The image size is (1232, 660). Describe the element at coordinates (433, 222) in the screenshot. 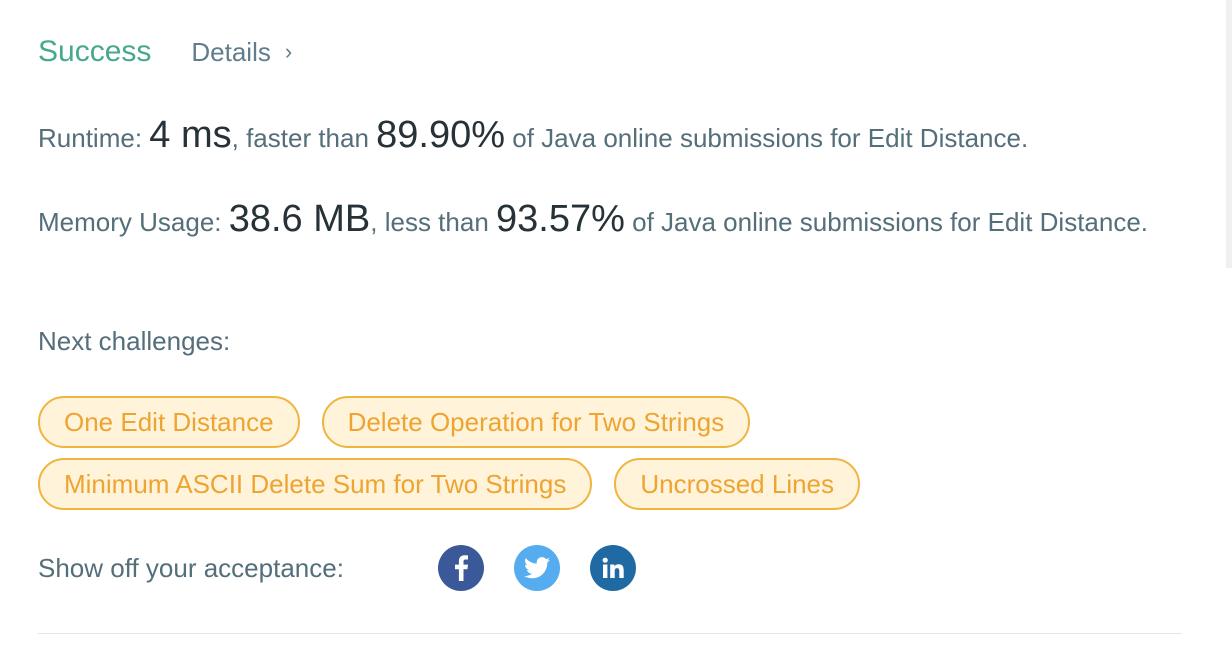

I see `memory-compare: , less than` at that location.